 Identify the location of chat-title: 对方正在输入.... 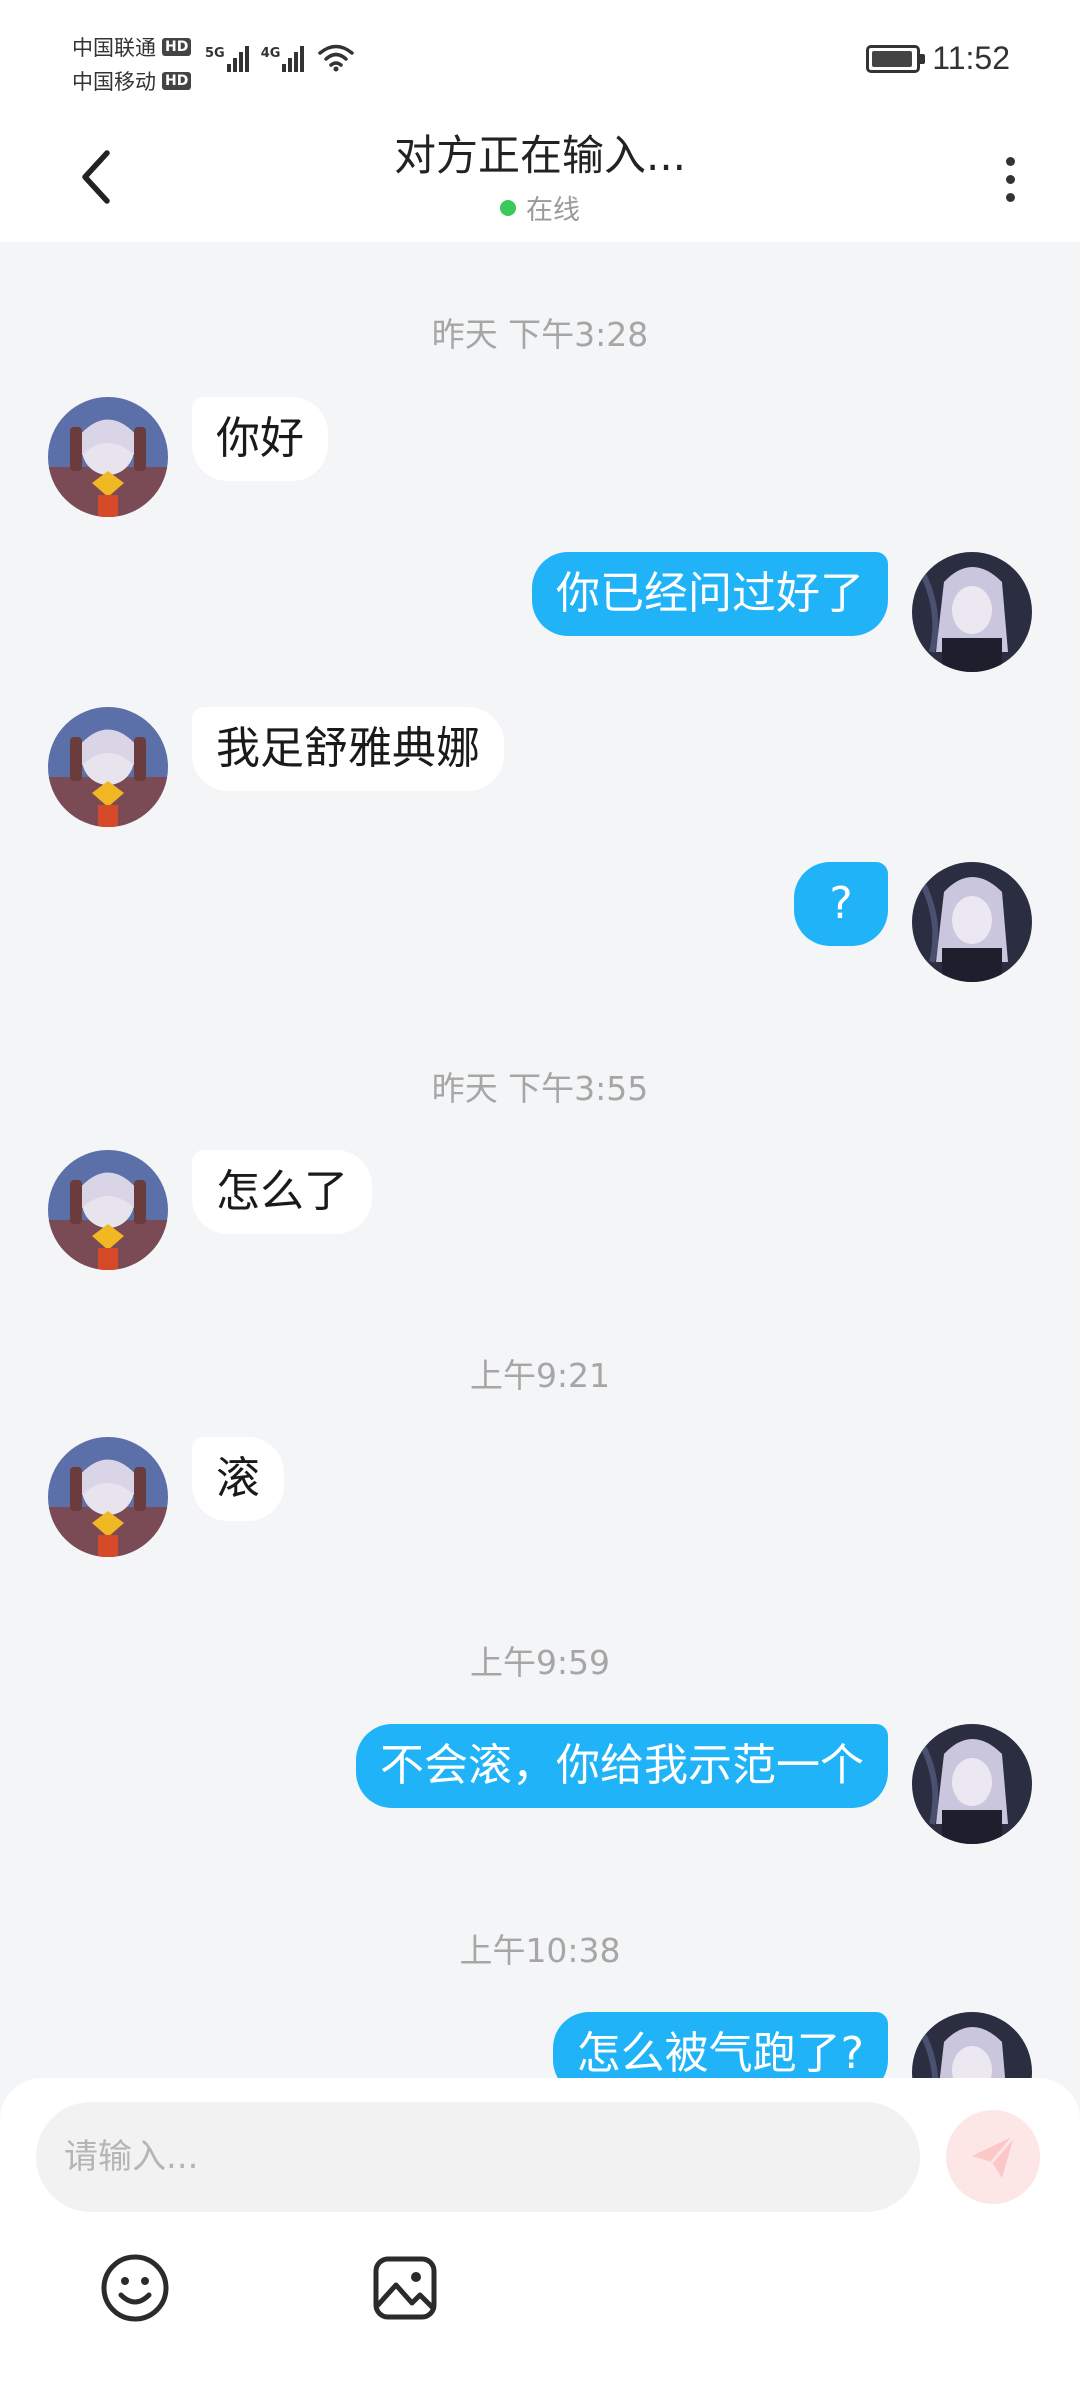
(540, 155).